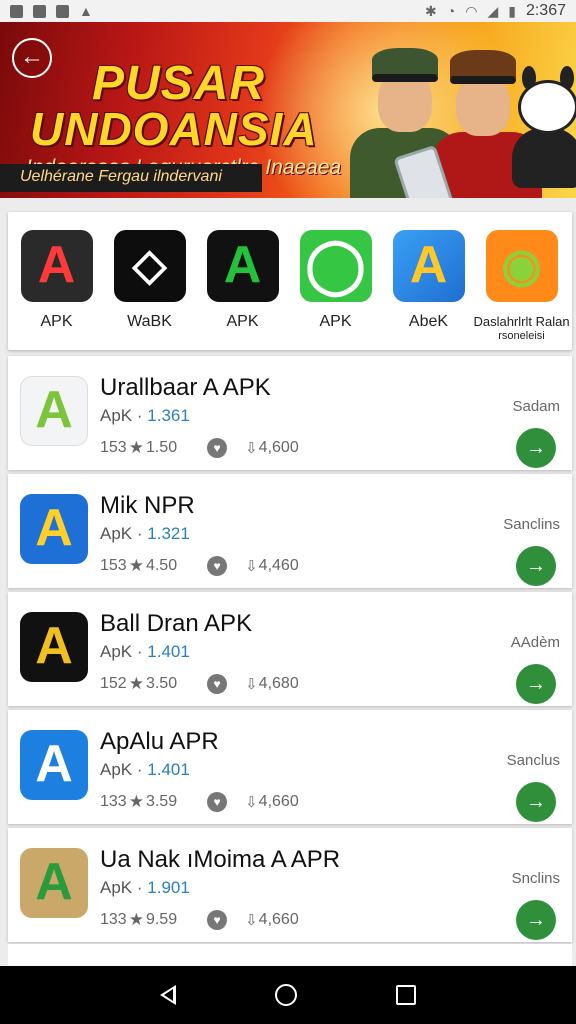  Describe the element at coordinates (521, 336) in the screenshot. I see `category-sublabel: rsoneleisi` at that location.